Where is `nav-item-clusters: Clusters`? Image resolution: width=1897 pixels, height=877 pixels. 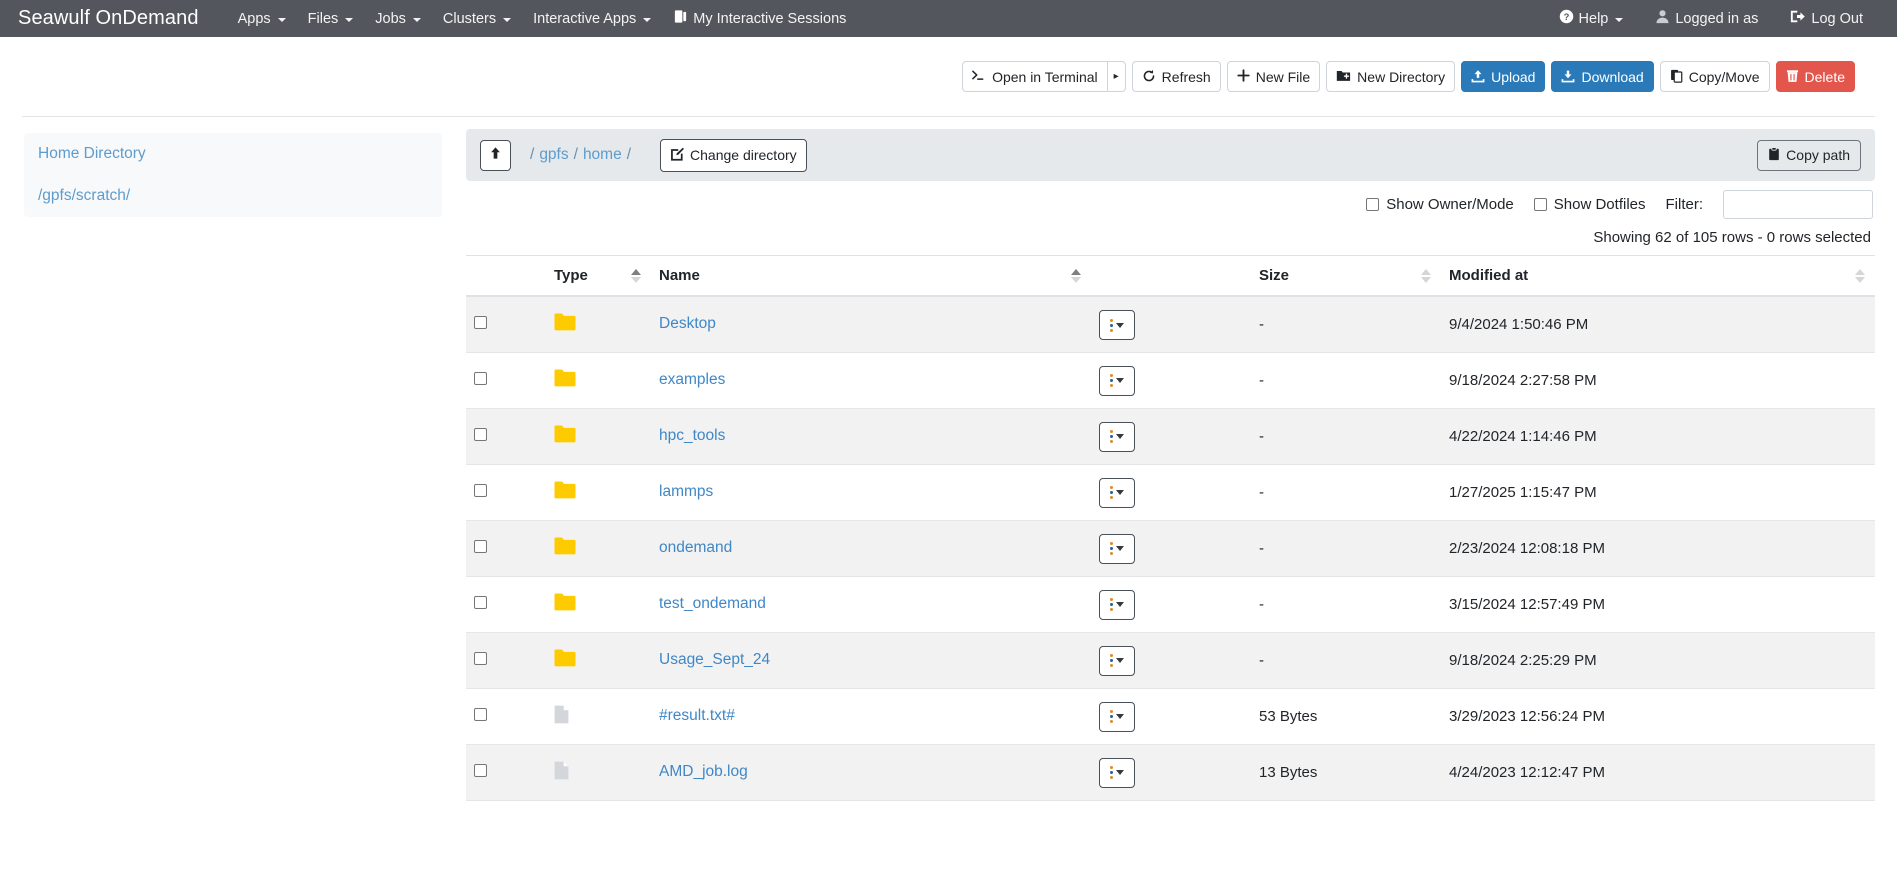 nav-item-clusters: Clusters is located at coordinates (477, 18).